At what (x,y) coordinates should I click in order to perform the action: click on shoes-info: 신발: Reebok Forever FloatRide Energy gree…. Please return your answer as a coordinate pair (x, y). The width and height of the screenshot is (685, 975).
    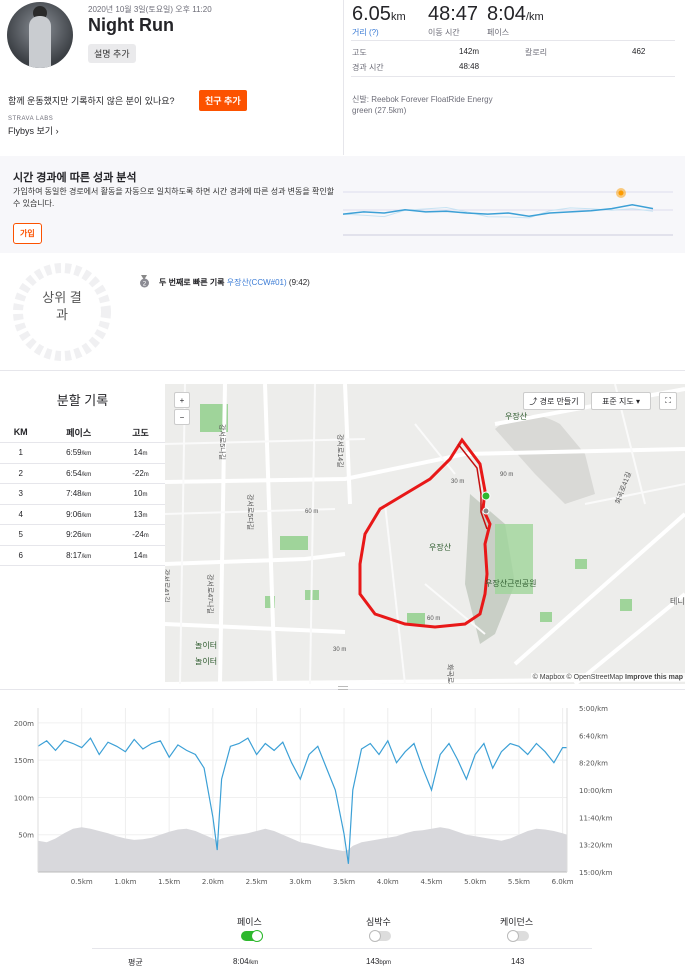
    Looking at the image, I should click on (422, 105).